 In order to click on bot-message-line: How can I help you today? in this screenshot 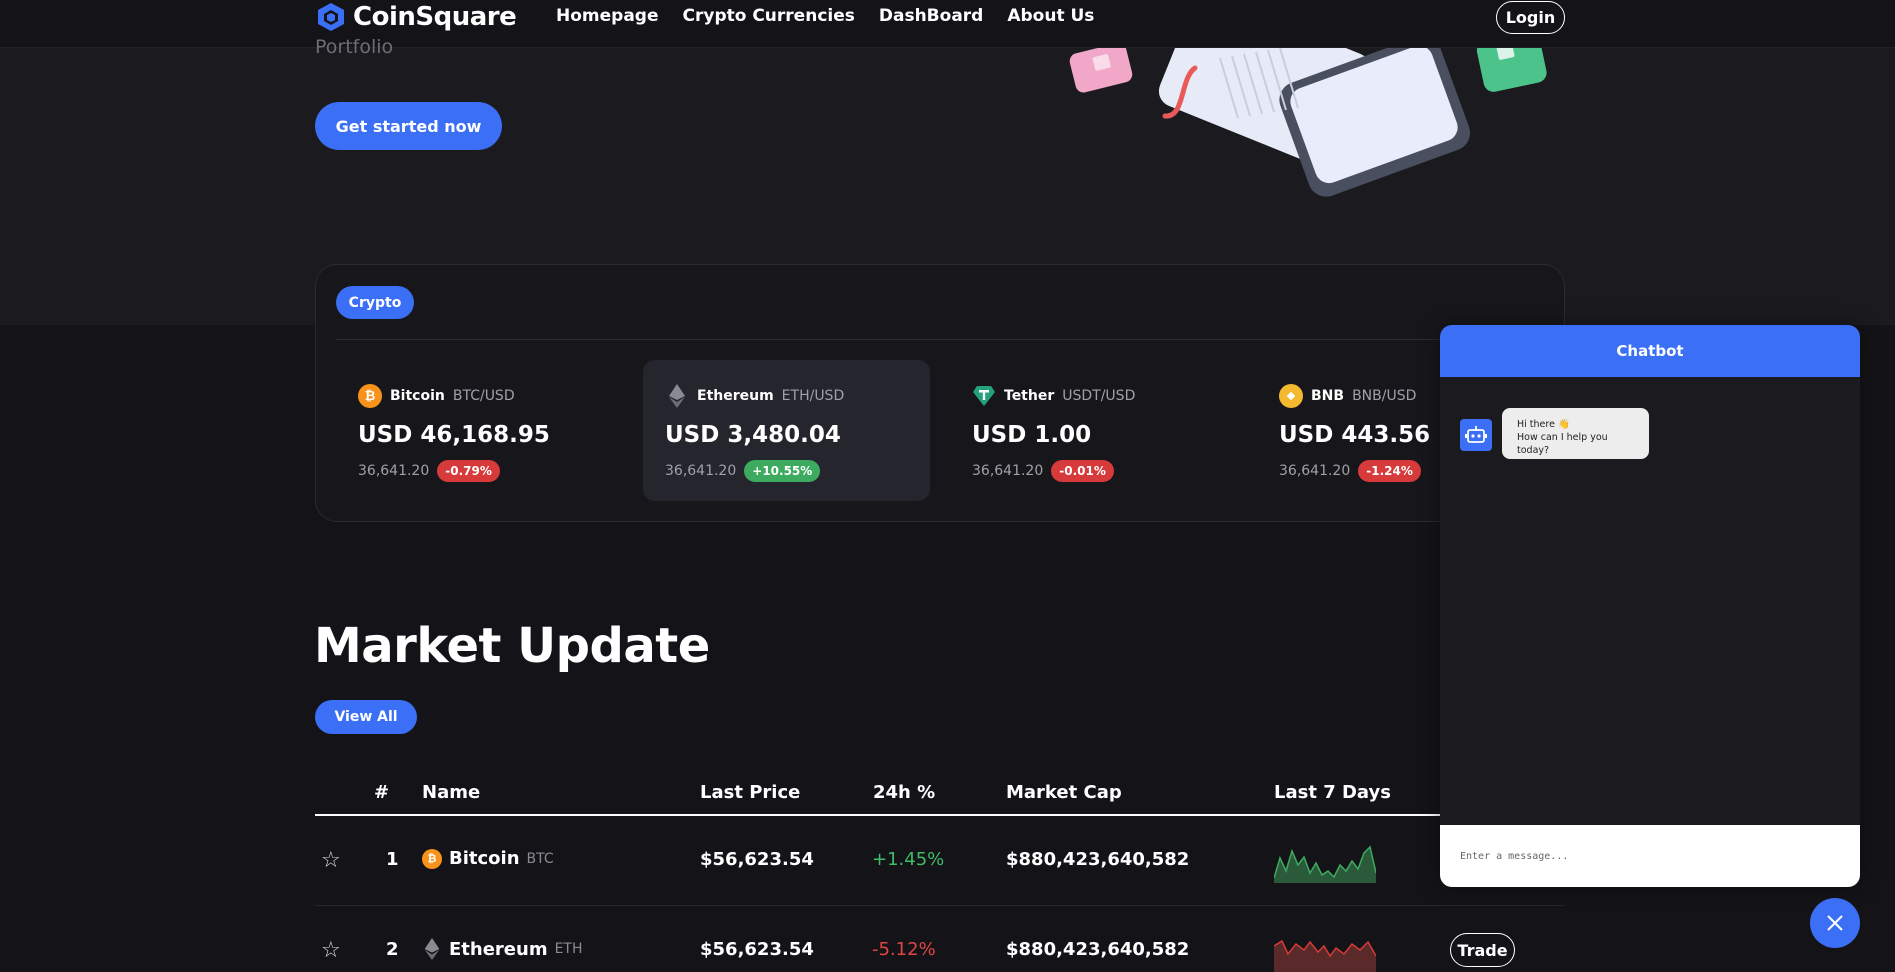, I will do `click(1562, 444)`.